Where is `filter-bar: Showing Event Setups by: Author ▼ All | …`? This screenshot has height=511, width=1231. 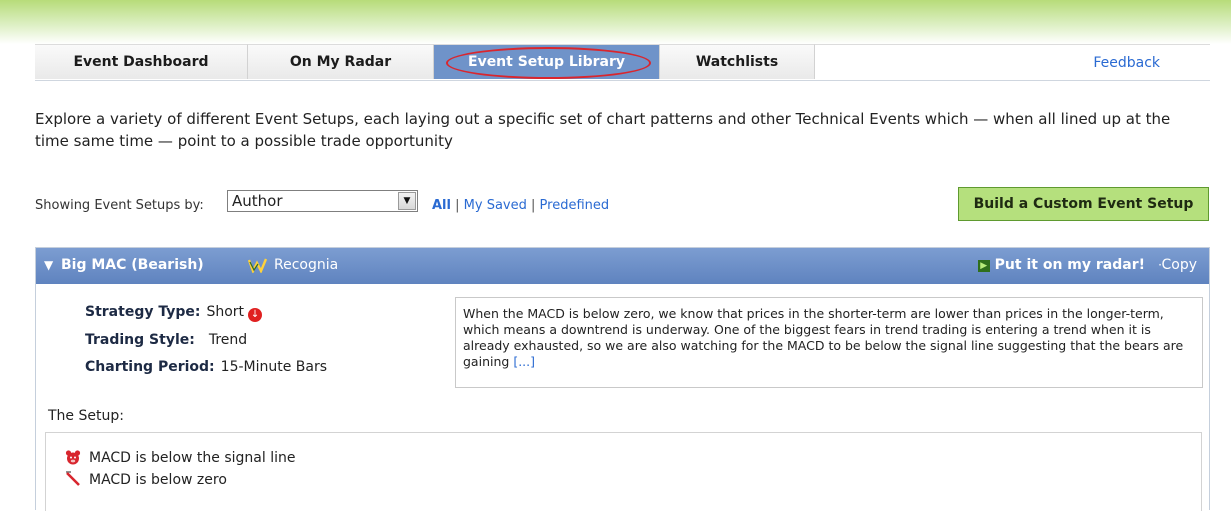 filter-bar: Showing Event Setups by: Author ▼ All | … is located at coordinates (622, 204).